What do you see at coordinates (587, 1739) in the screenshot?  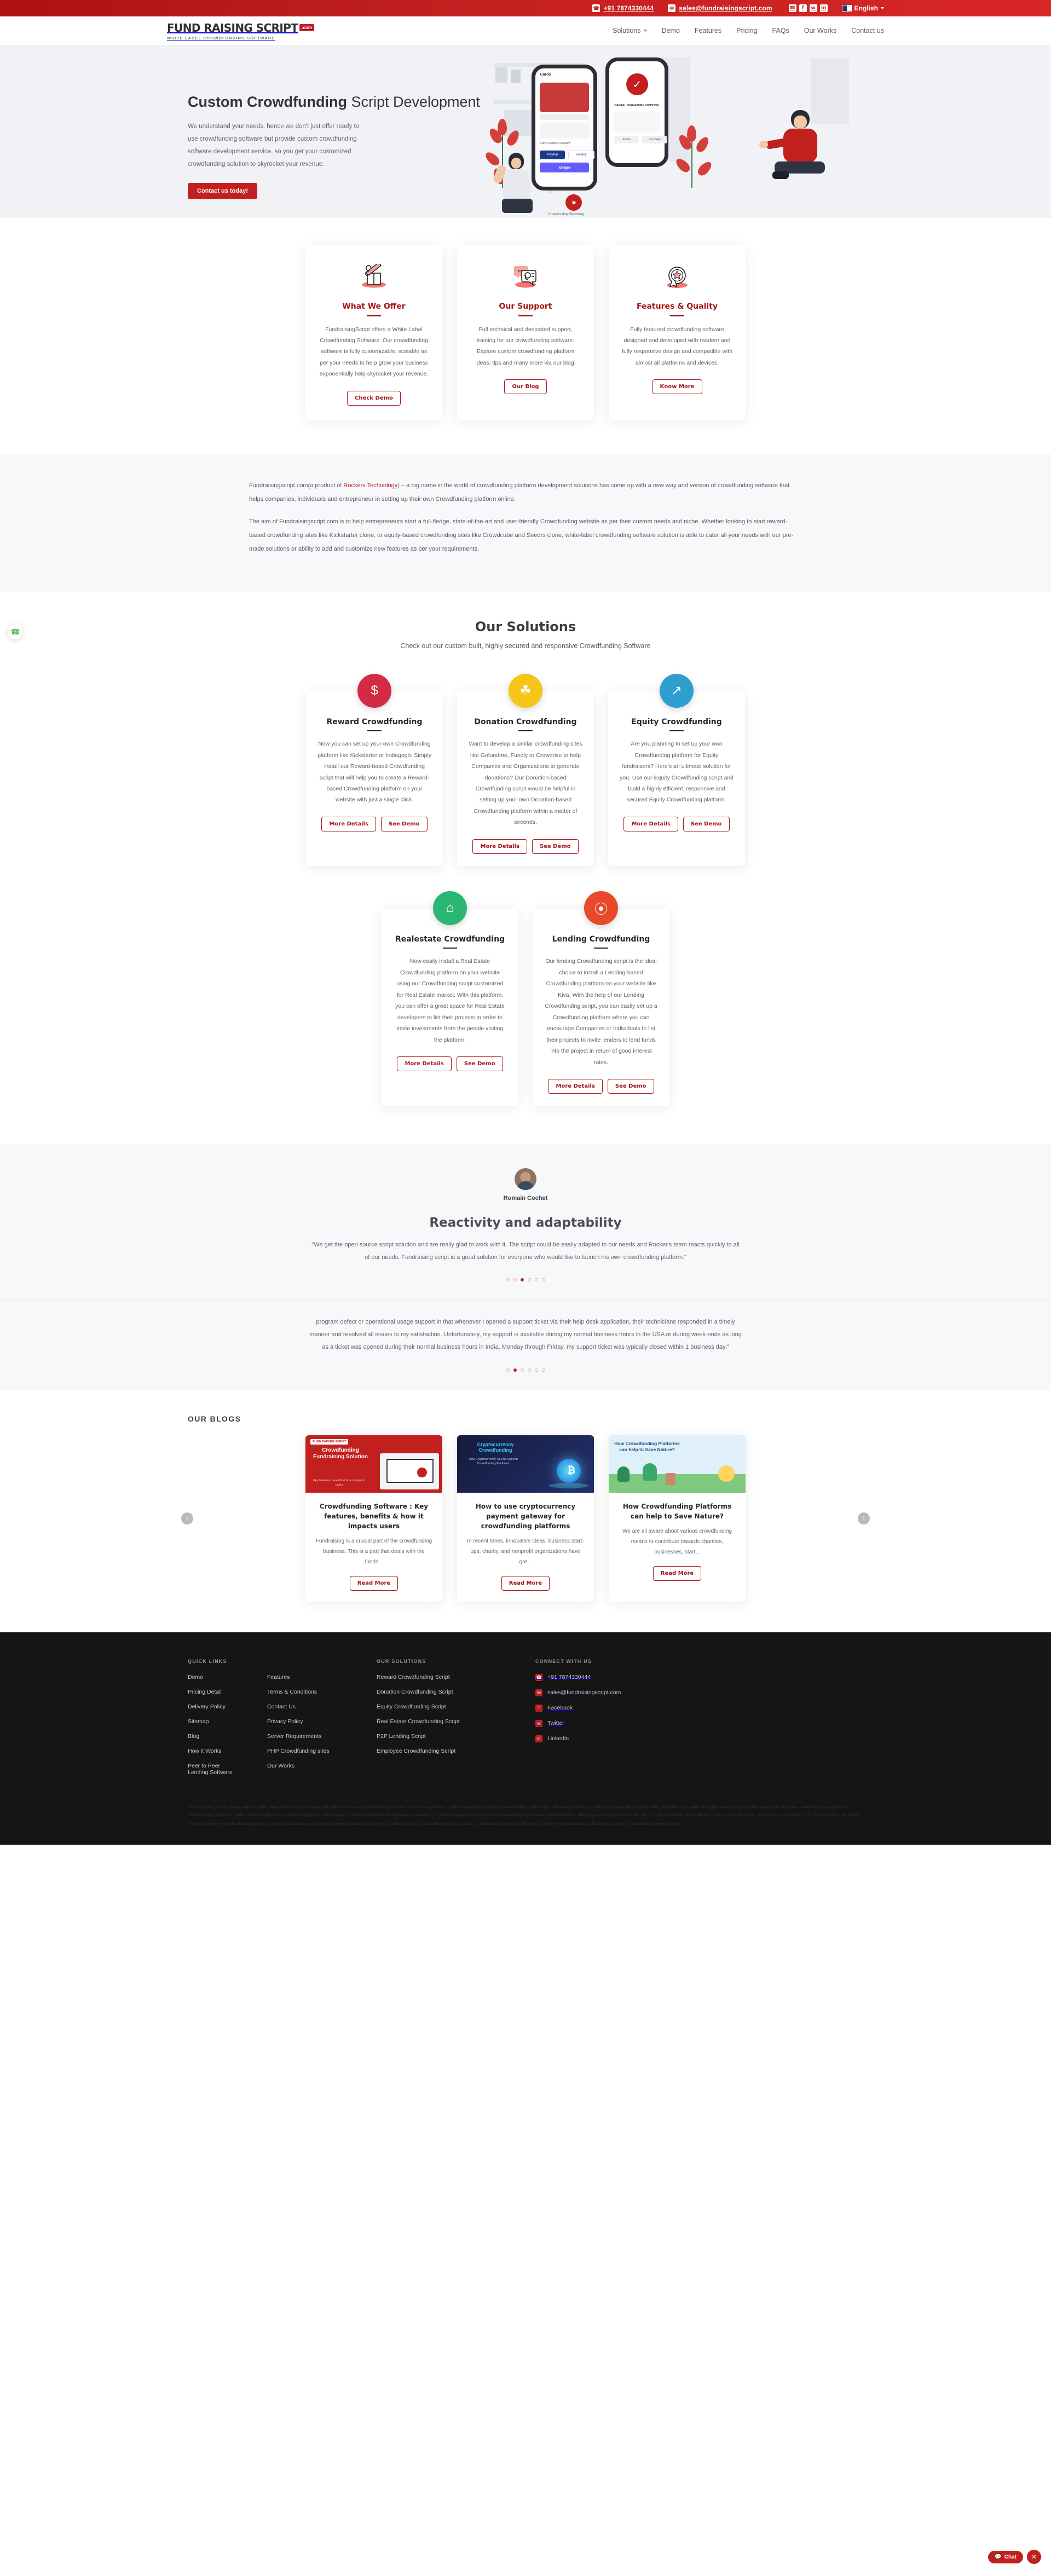 I see `footer-linkedin-link: in Linkedin` at bounding box center [587, 1739].